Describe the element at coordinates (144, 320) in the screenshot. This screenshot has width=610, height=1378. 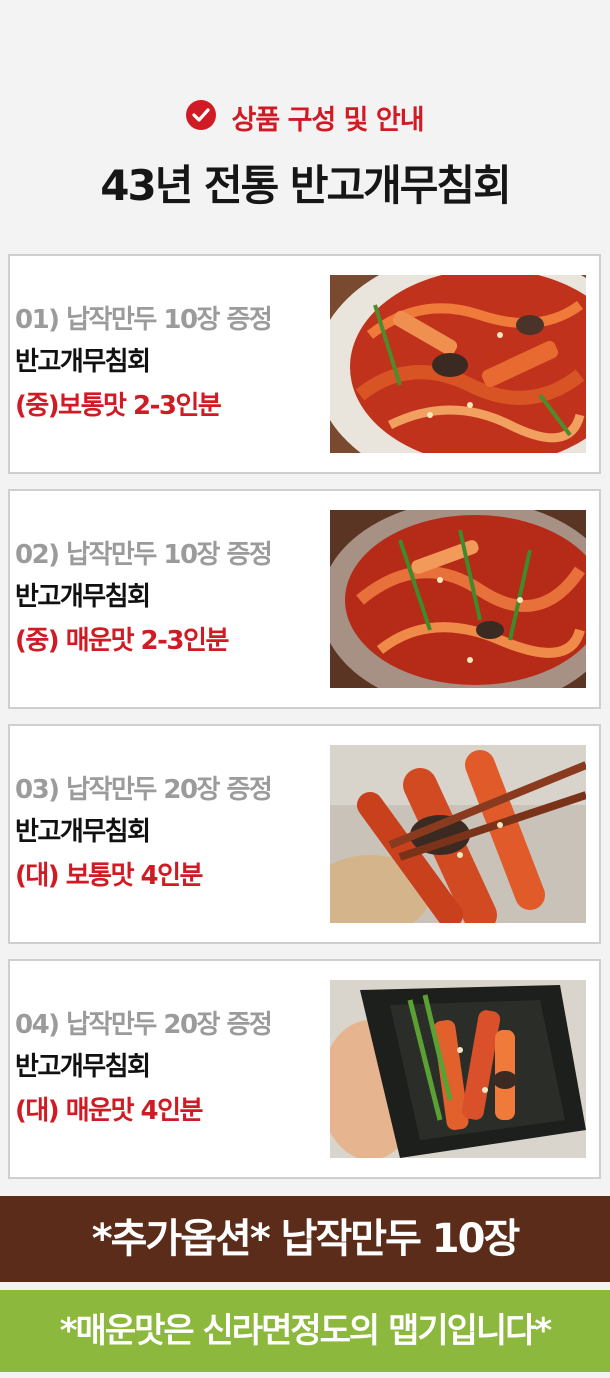
I see `gift-label: 01) 납작만두 10장 증정` at that location.